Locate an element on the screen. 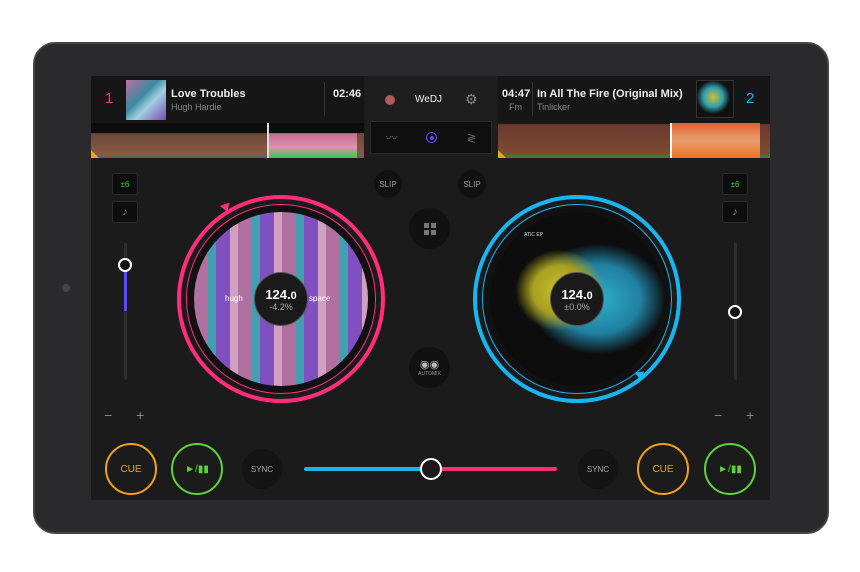 The width and height of the screenshot is (860, 572). deck2-title: In All The Fire (Original Mix) is located at coordinates (610, 94).